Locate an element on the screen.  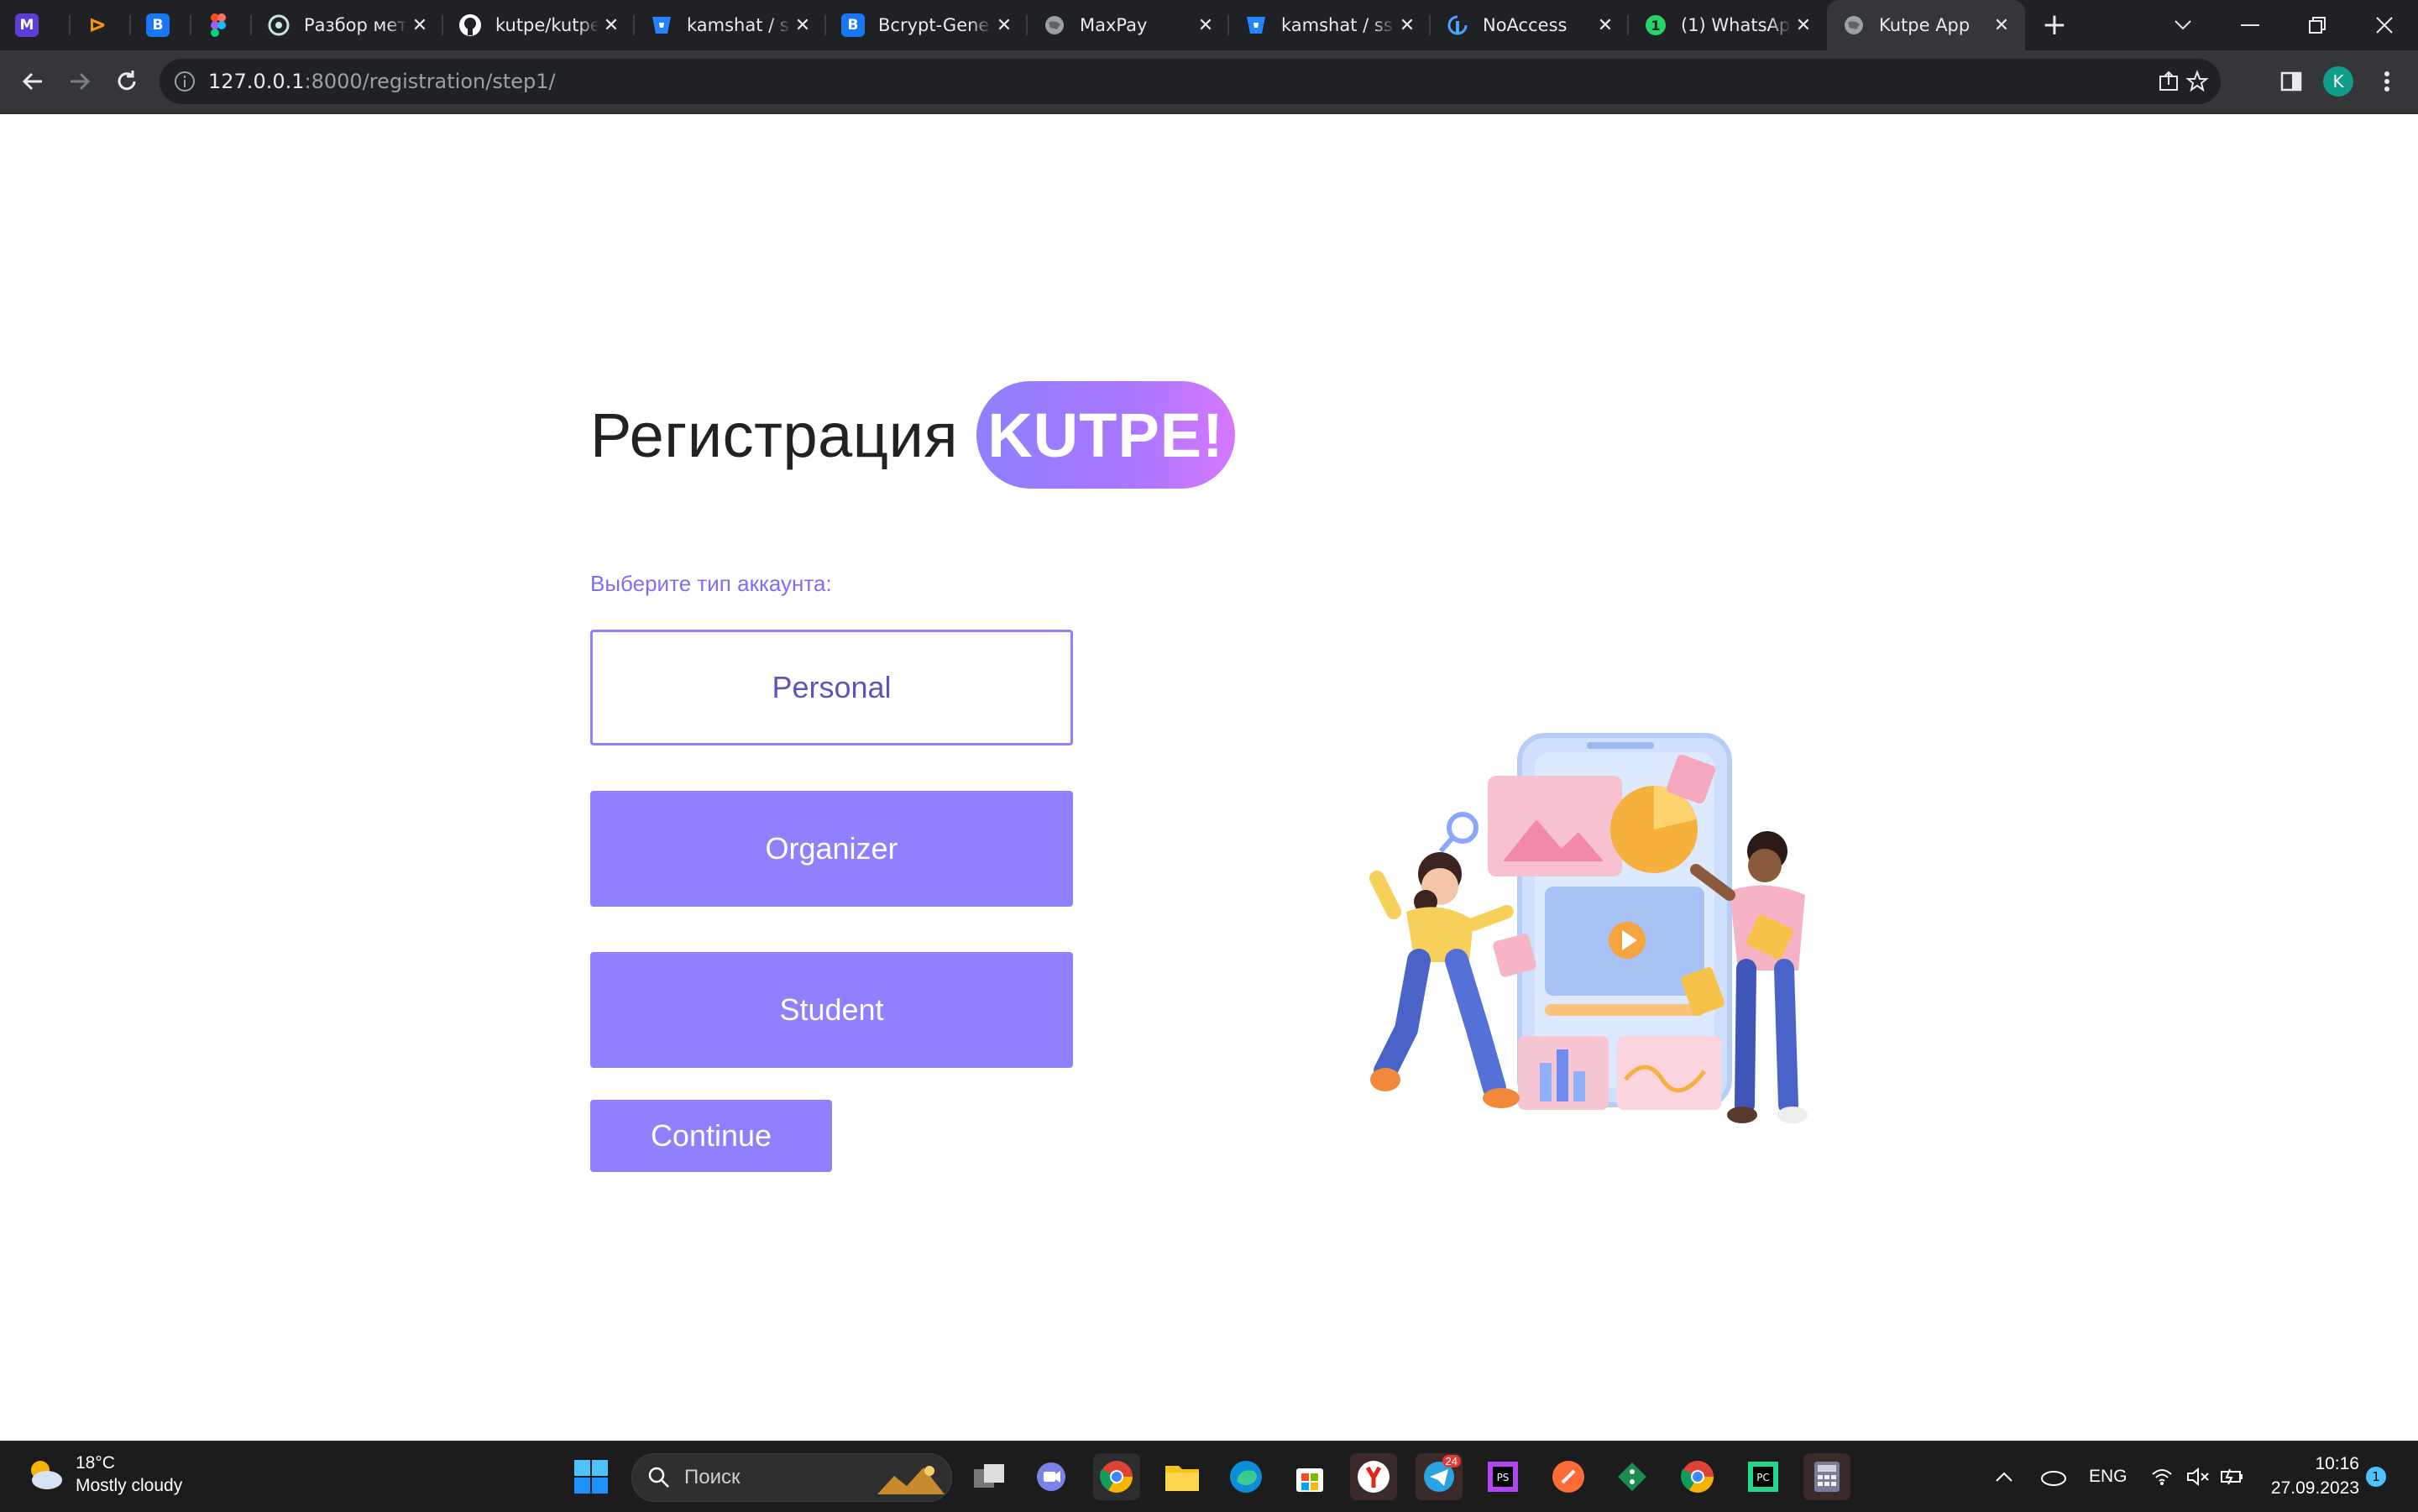
pycharm-icon: PC is located at coordinates (1763, 1476).